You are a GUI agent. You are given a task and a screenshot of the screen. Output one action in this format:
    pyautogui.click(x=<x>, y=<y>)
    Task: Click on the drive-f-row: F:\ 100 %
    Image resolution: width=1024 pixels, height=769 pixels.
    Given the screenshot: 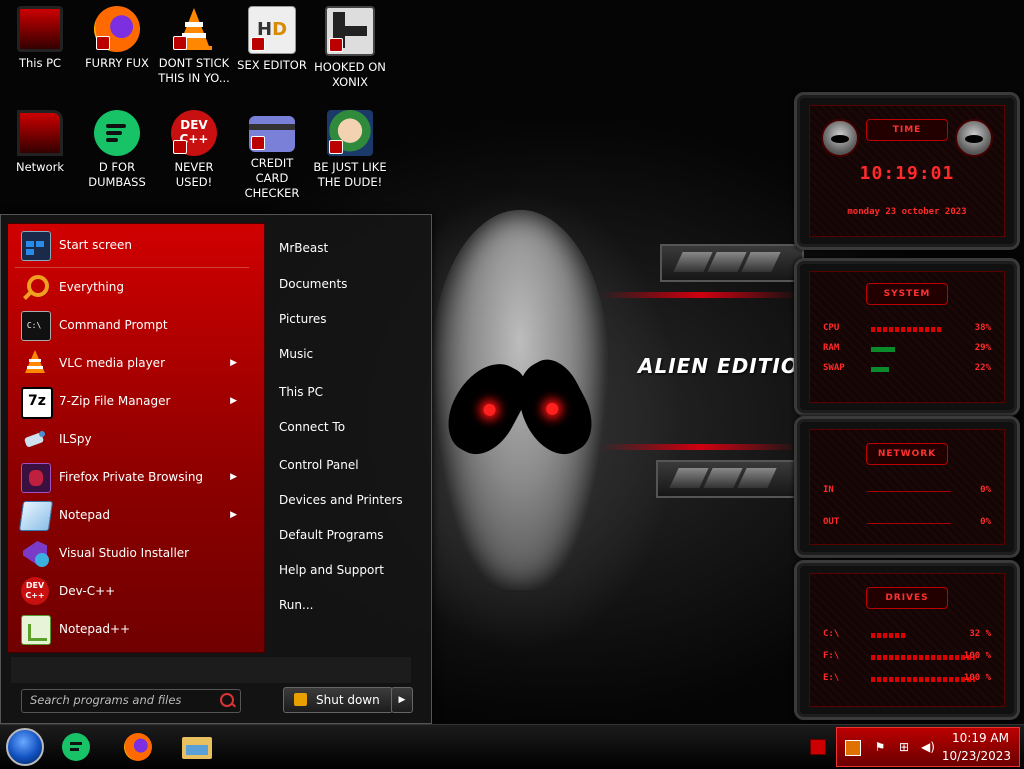 What is the action you would take?
    pyautogui.click(x=907, y=656)
    